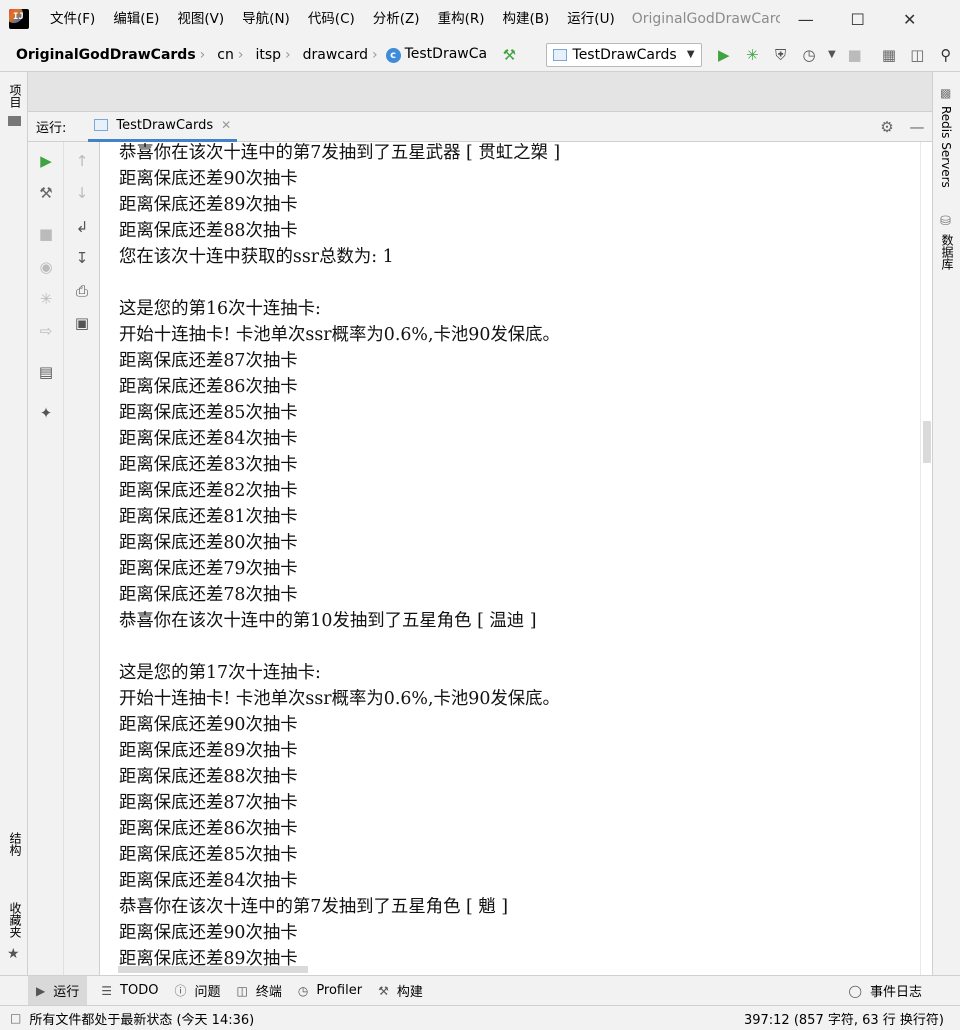 The image size is (960, 1030). Describe the element at coordinates (98, 55) in the screenshot. I see `breadcrumb-project: OriginalGodDrawCards` at that location.